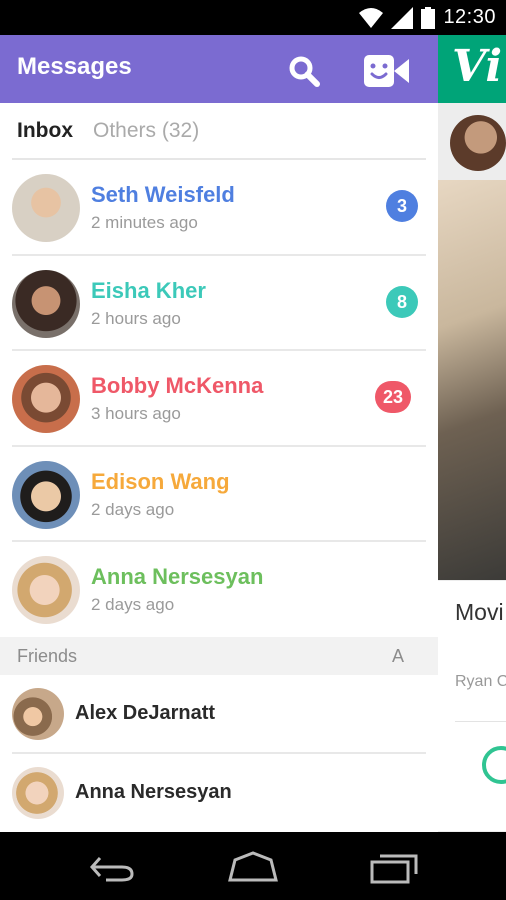 The height and width of the screenshot is (900, 506). What do you see at coordinates (163, 194) in the screenshot?
I see `contact-name: Seth Weisfeld` at bounding box center [163, 194].